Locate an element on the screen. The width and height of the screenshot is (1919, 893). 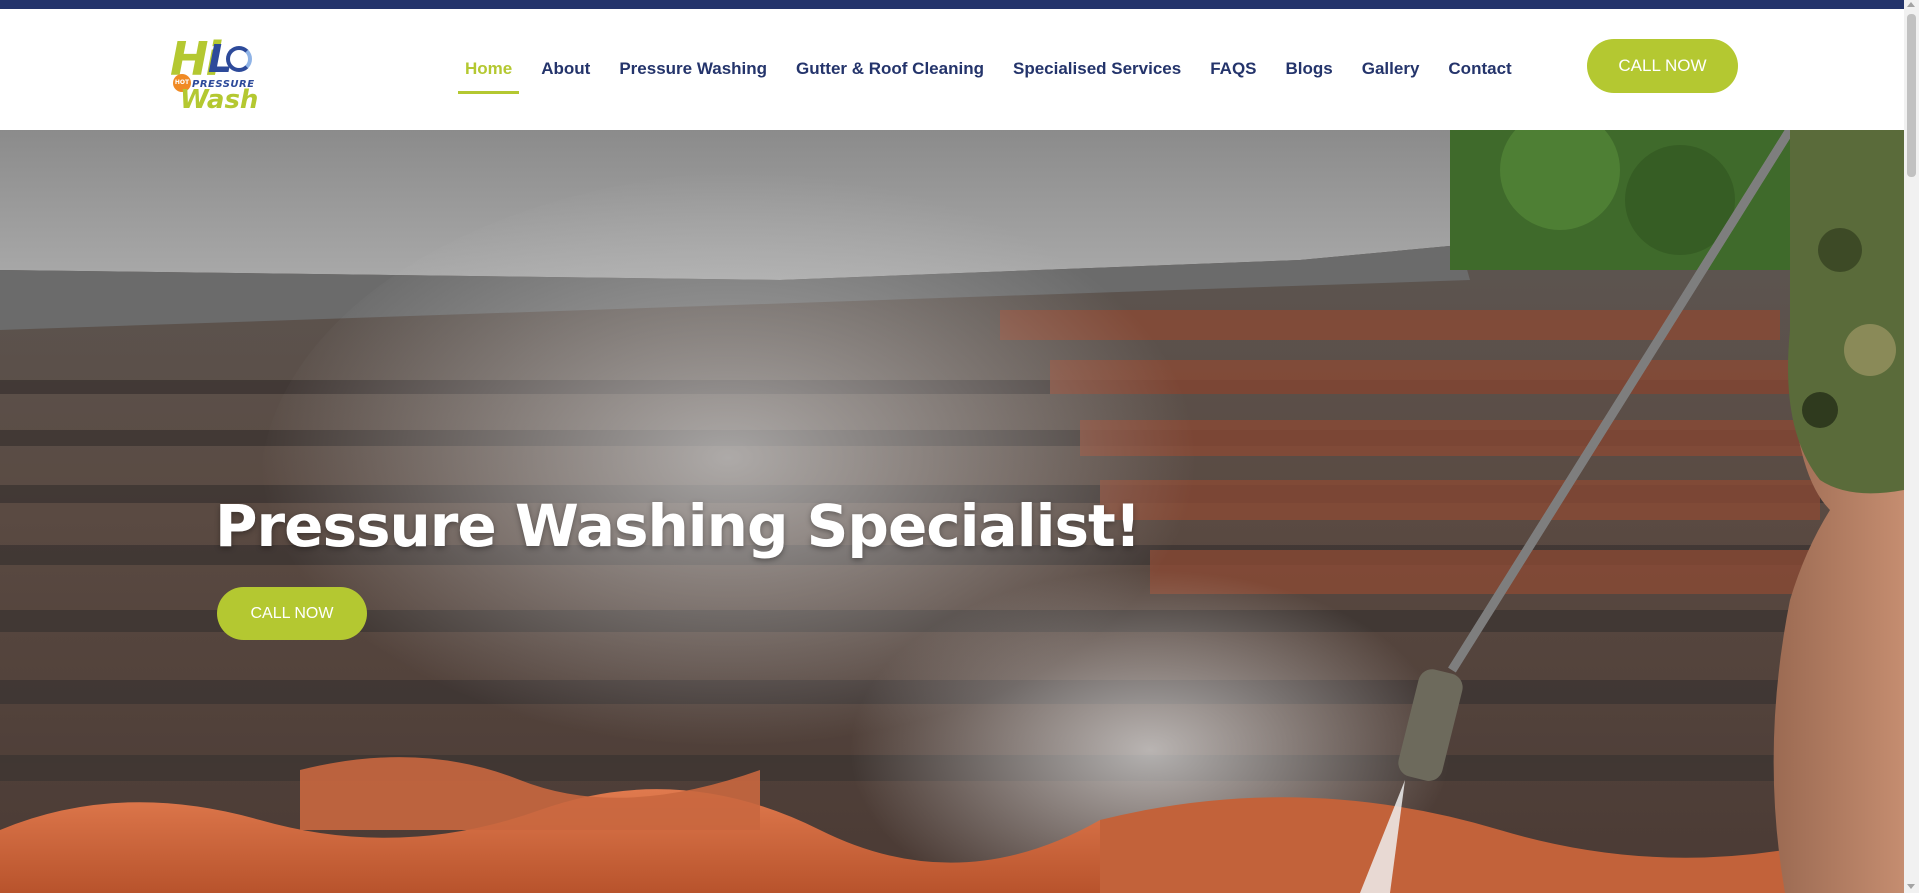
header-call-now-button: CALL NOW is located at coordinates (1662, 66).